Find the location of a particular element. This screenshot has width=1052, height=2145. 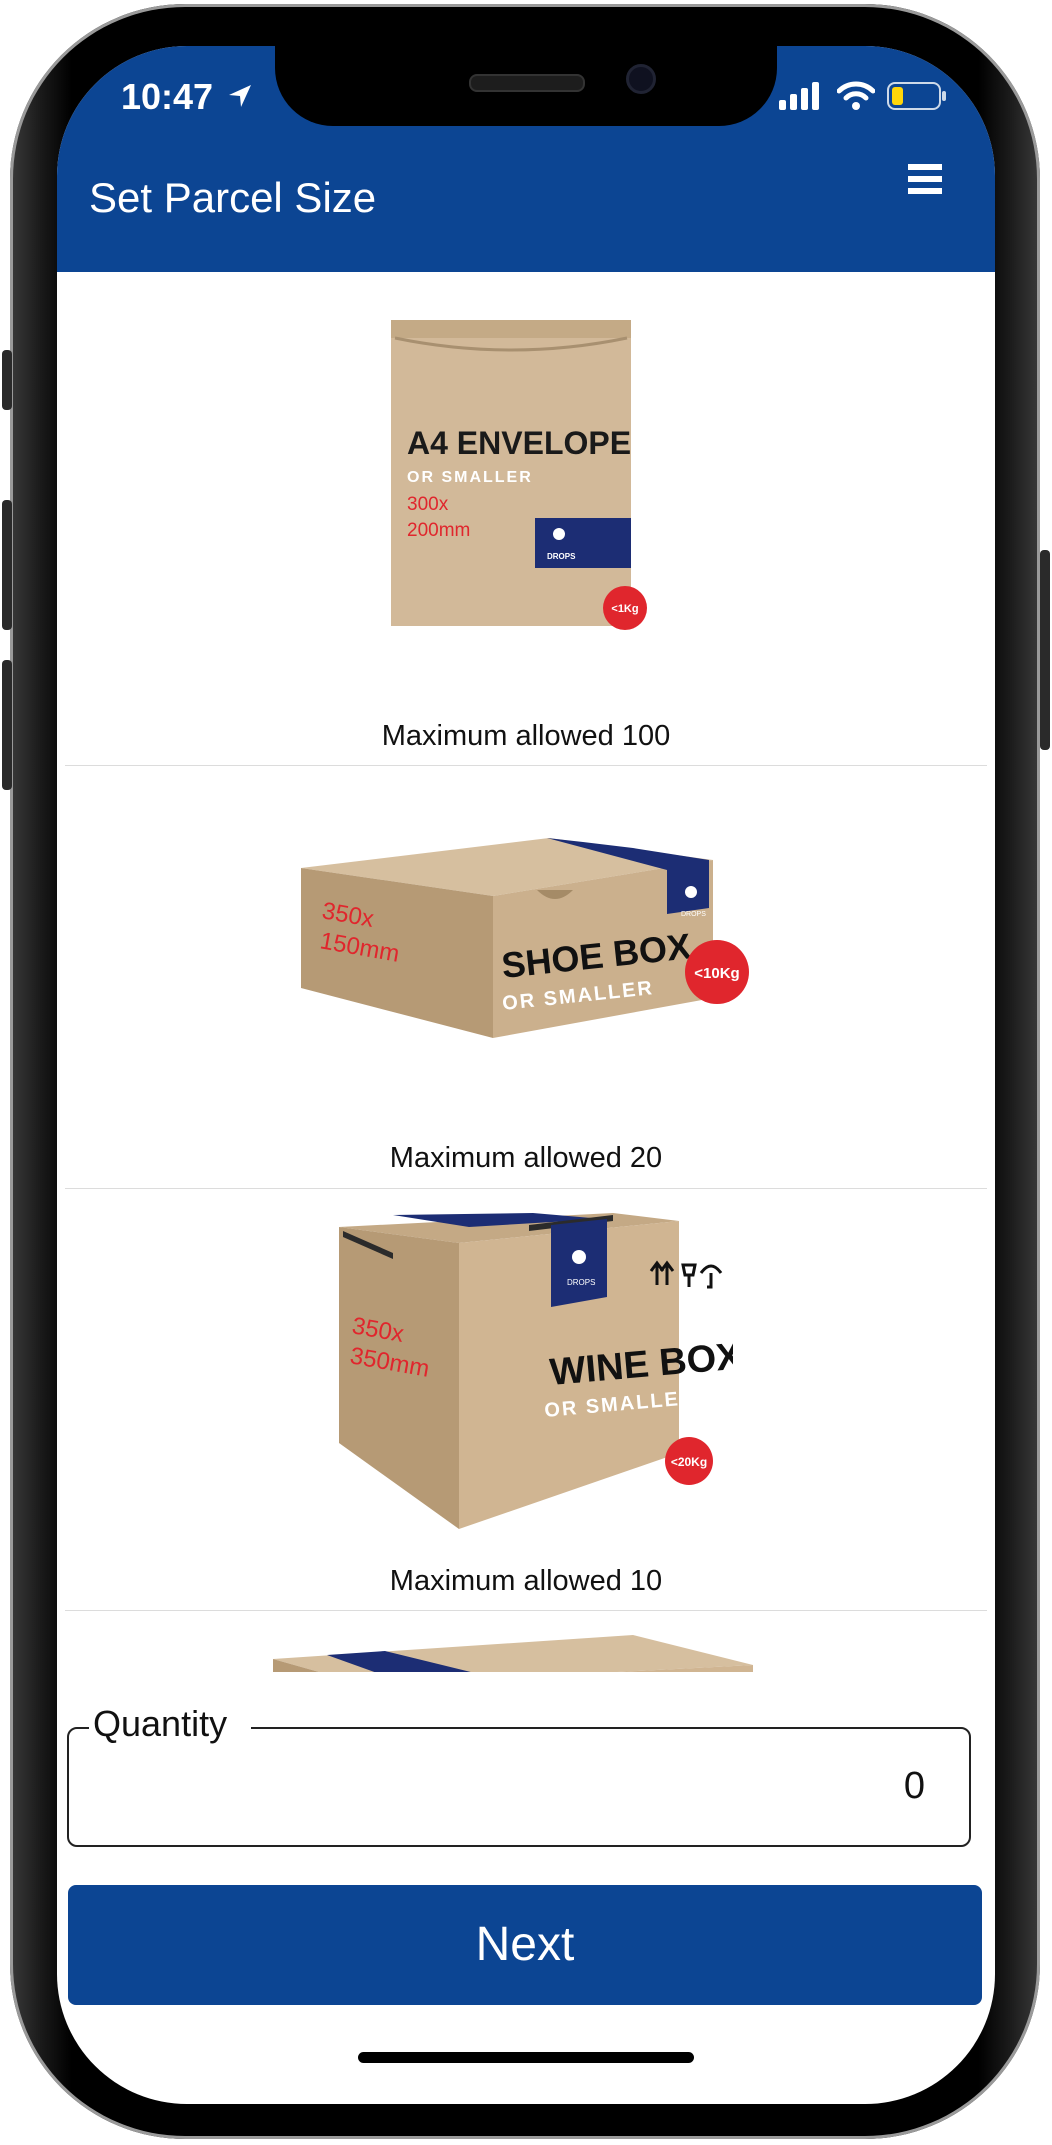

quantity-field: Quantity 0 is located at coordinates (519, 1775).